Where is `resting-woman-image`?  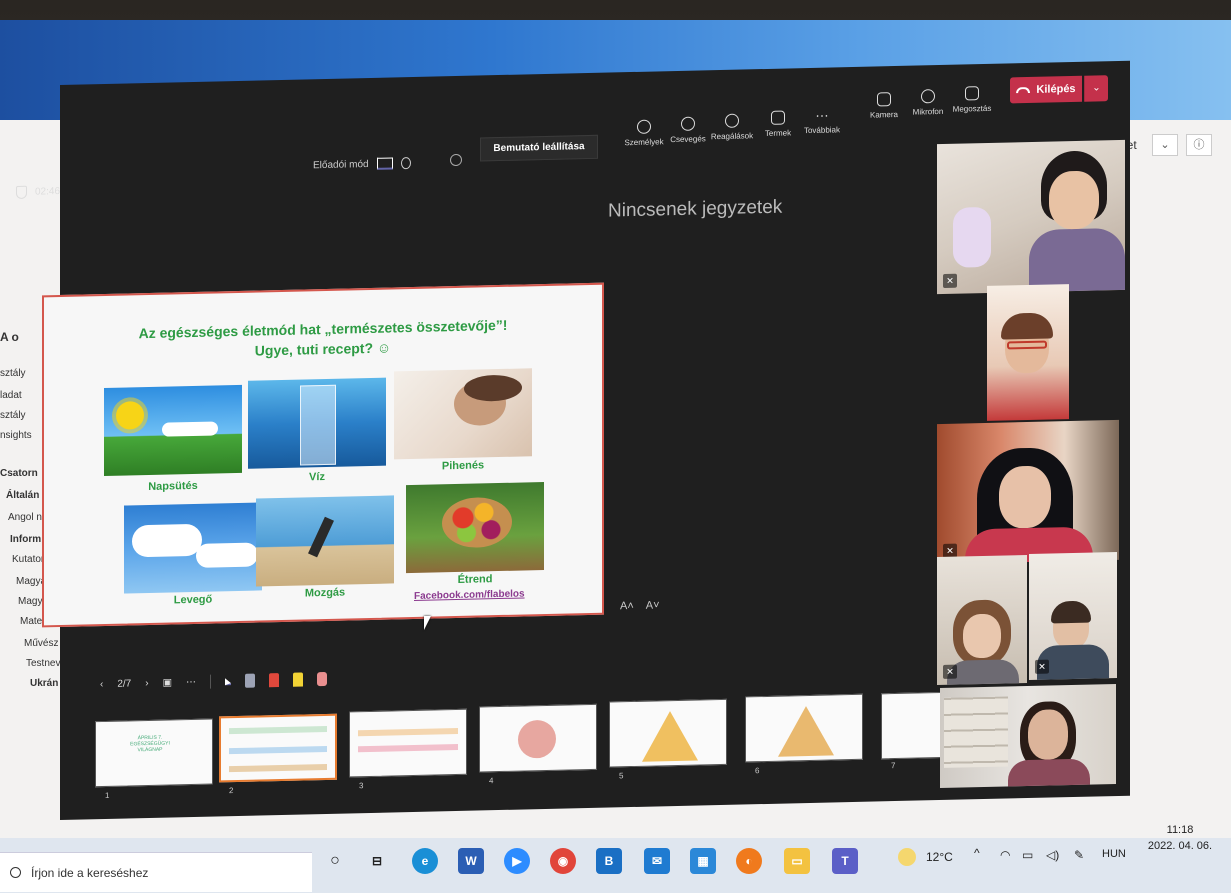
resting-woman-image is located at coordinates (463, 414).